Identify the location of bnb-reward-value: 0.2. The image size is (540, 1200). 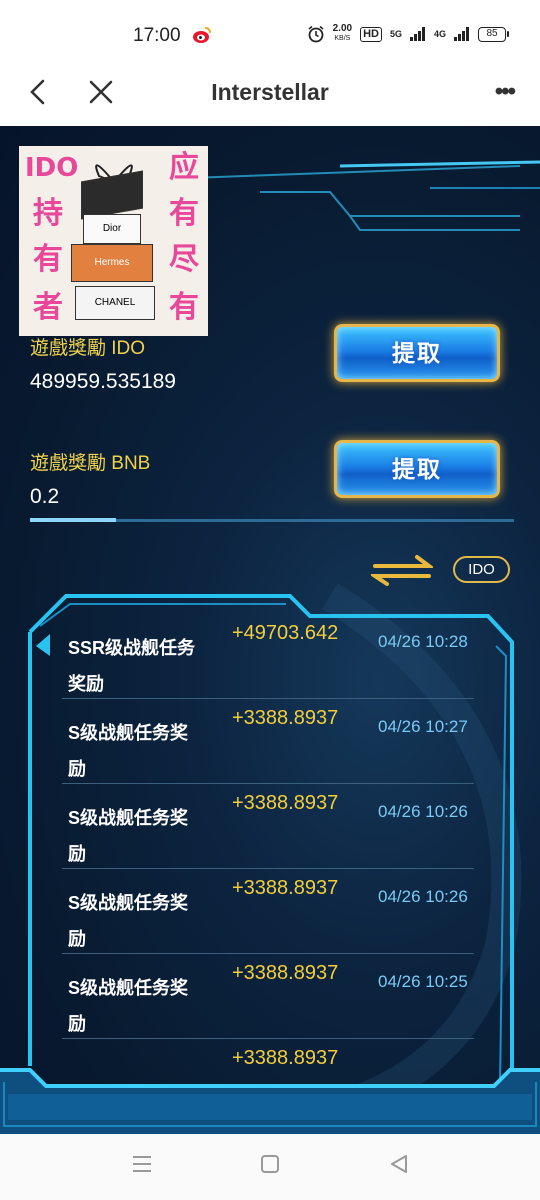
(45, 496).